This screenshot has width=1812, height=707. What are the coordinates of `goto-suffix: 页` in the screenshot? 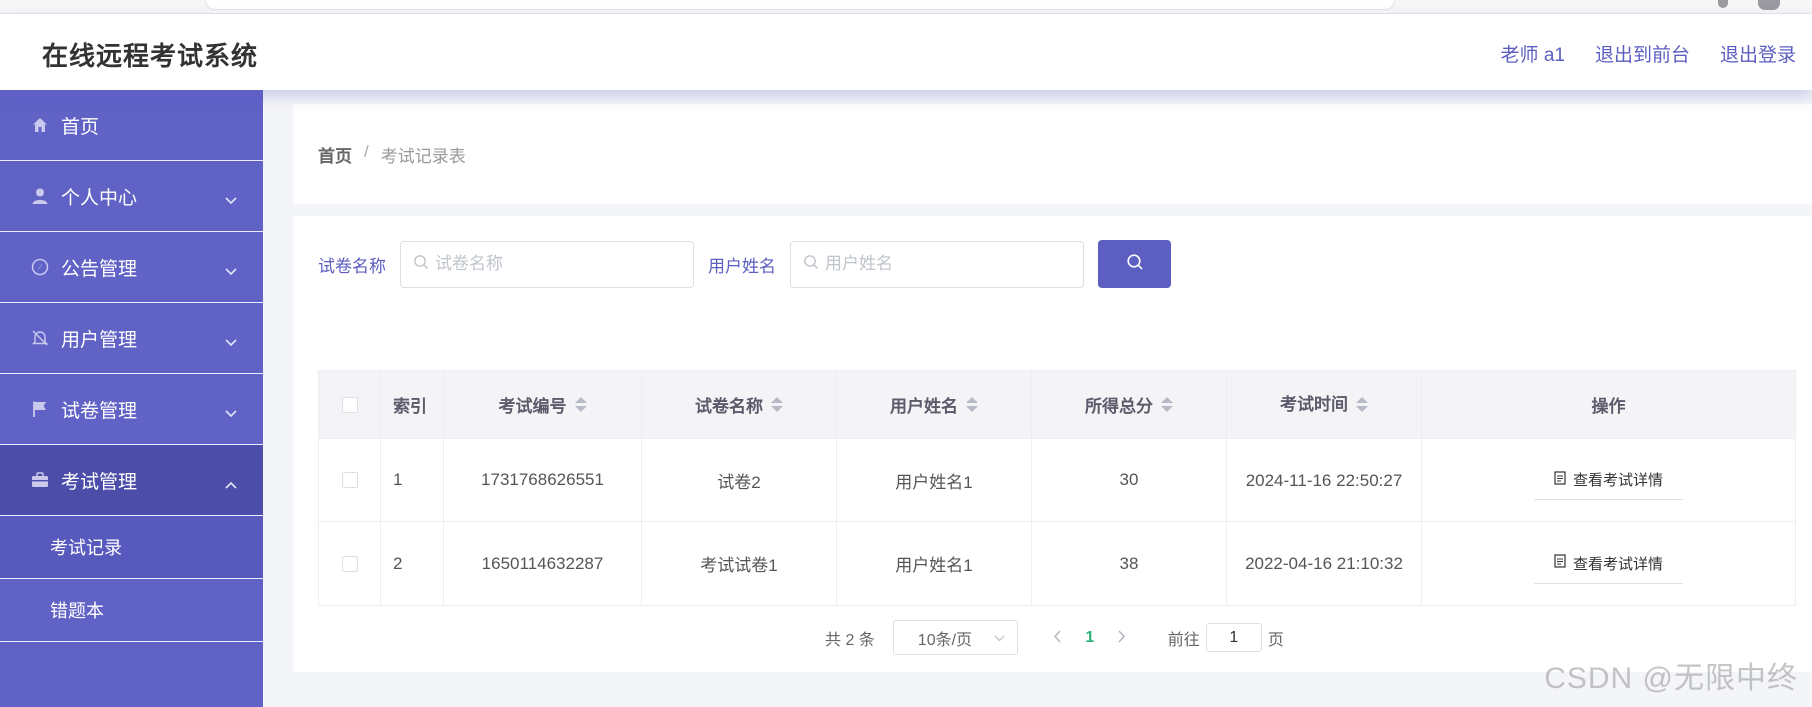 It's located at (1275, 640).